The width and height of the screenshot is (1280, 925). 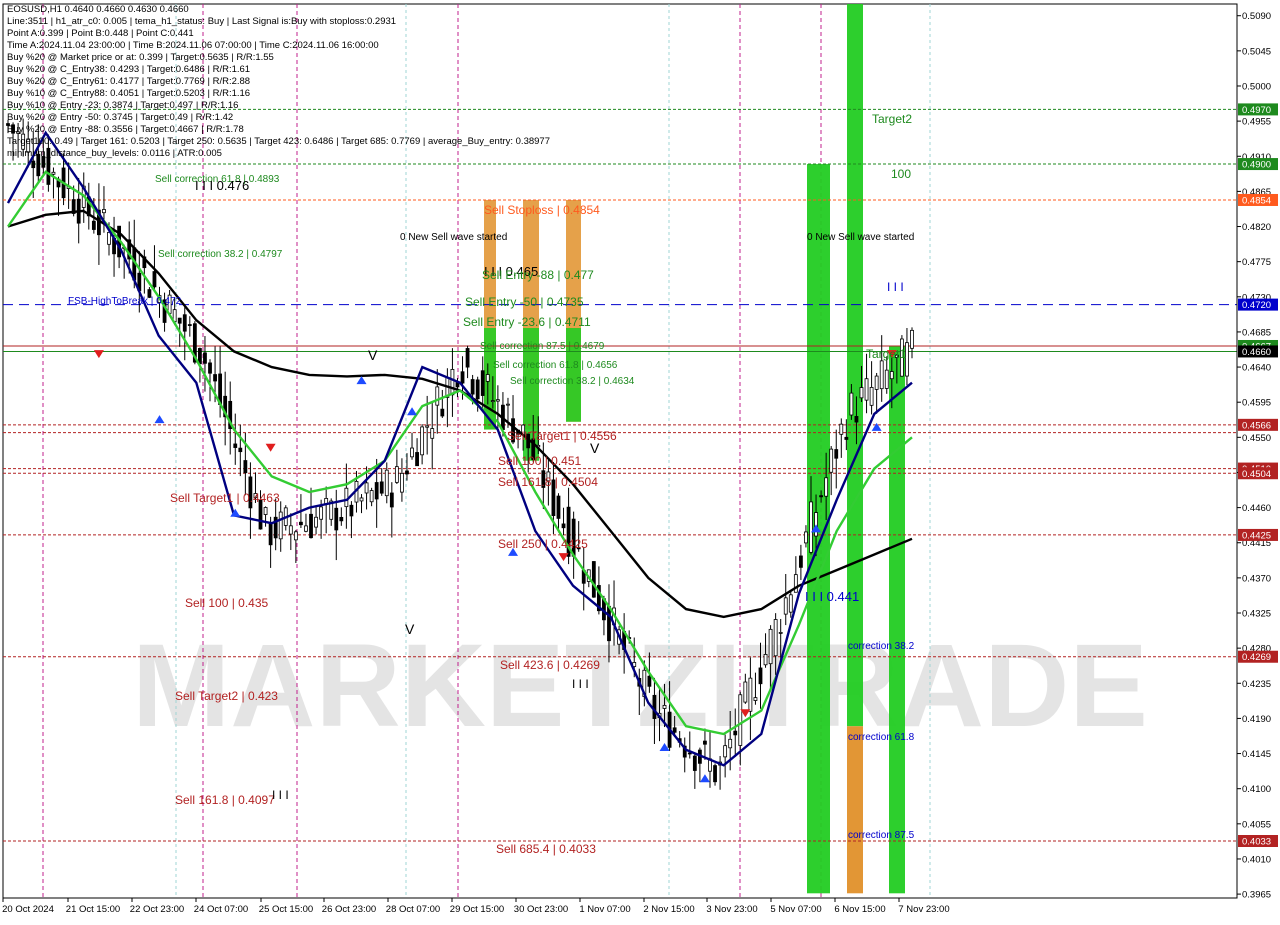 What do you see at coordinates (28, 909) in the screenshot?
I see `x-tick-label: 20 Oct 2024` at bounding box center [28, 909].